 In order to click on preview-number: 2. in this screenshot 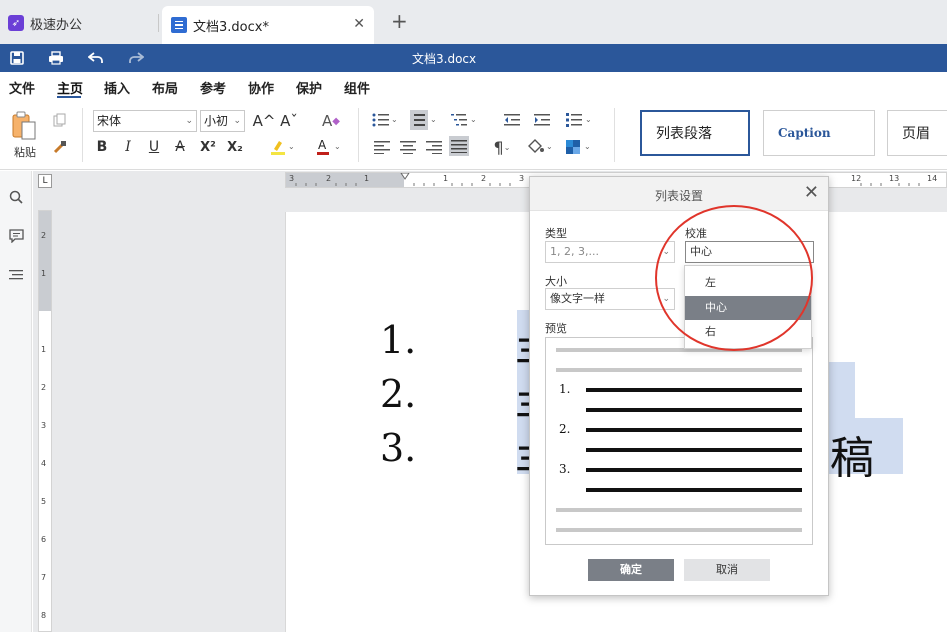, I will do `click(565, 429)`.